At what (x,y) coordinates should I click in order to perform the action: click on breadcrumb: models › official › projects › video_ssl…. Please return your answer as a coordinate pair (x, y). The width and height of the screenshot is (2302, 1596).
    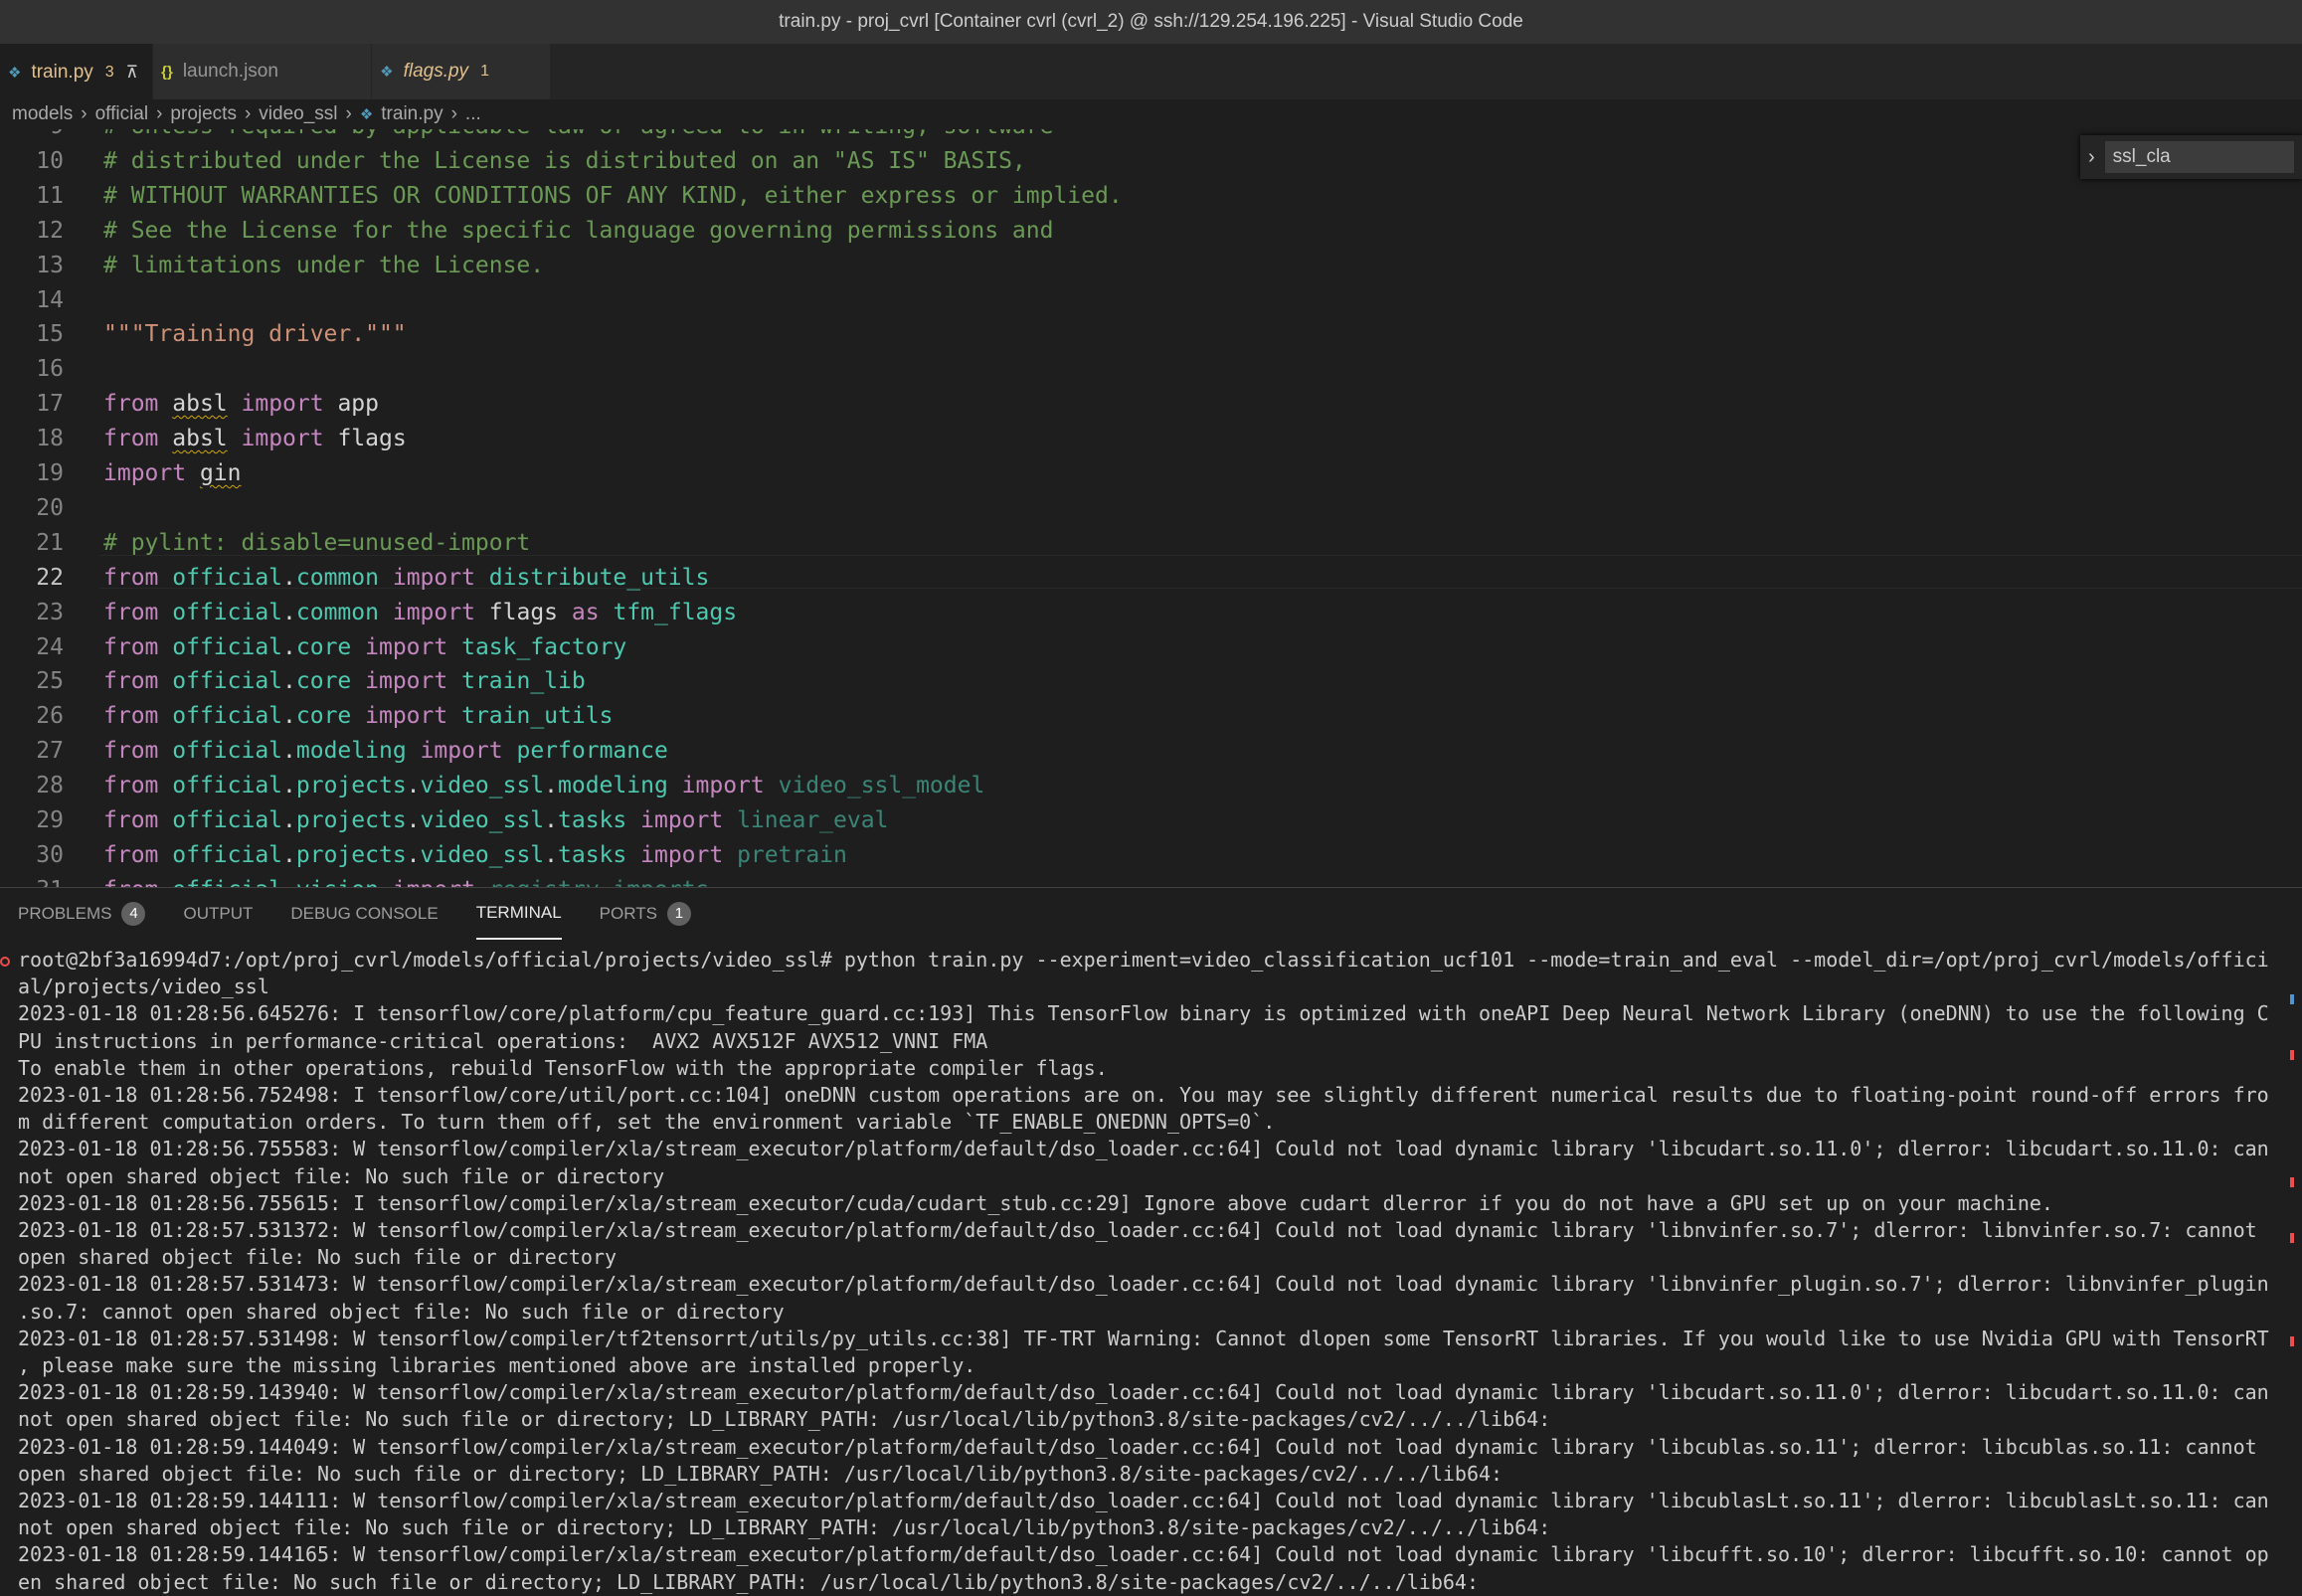
    Looking at the image, I should click on (1151, 114).